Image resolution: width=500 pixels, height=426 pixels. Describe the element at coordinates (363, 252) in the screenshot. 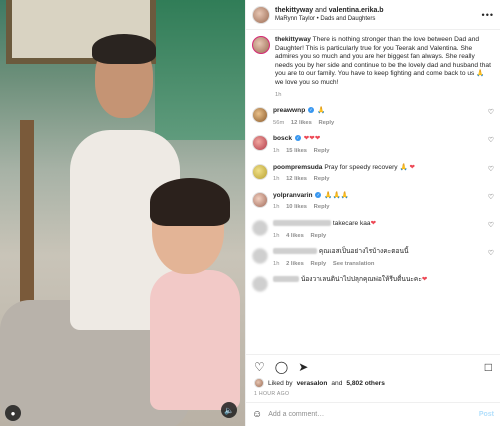

I see `comment-text: คุณเอสเป็นอย่างไรบ้างคะตอนนี้` at that location.